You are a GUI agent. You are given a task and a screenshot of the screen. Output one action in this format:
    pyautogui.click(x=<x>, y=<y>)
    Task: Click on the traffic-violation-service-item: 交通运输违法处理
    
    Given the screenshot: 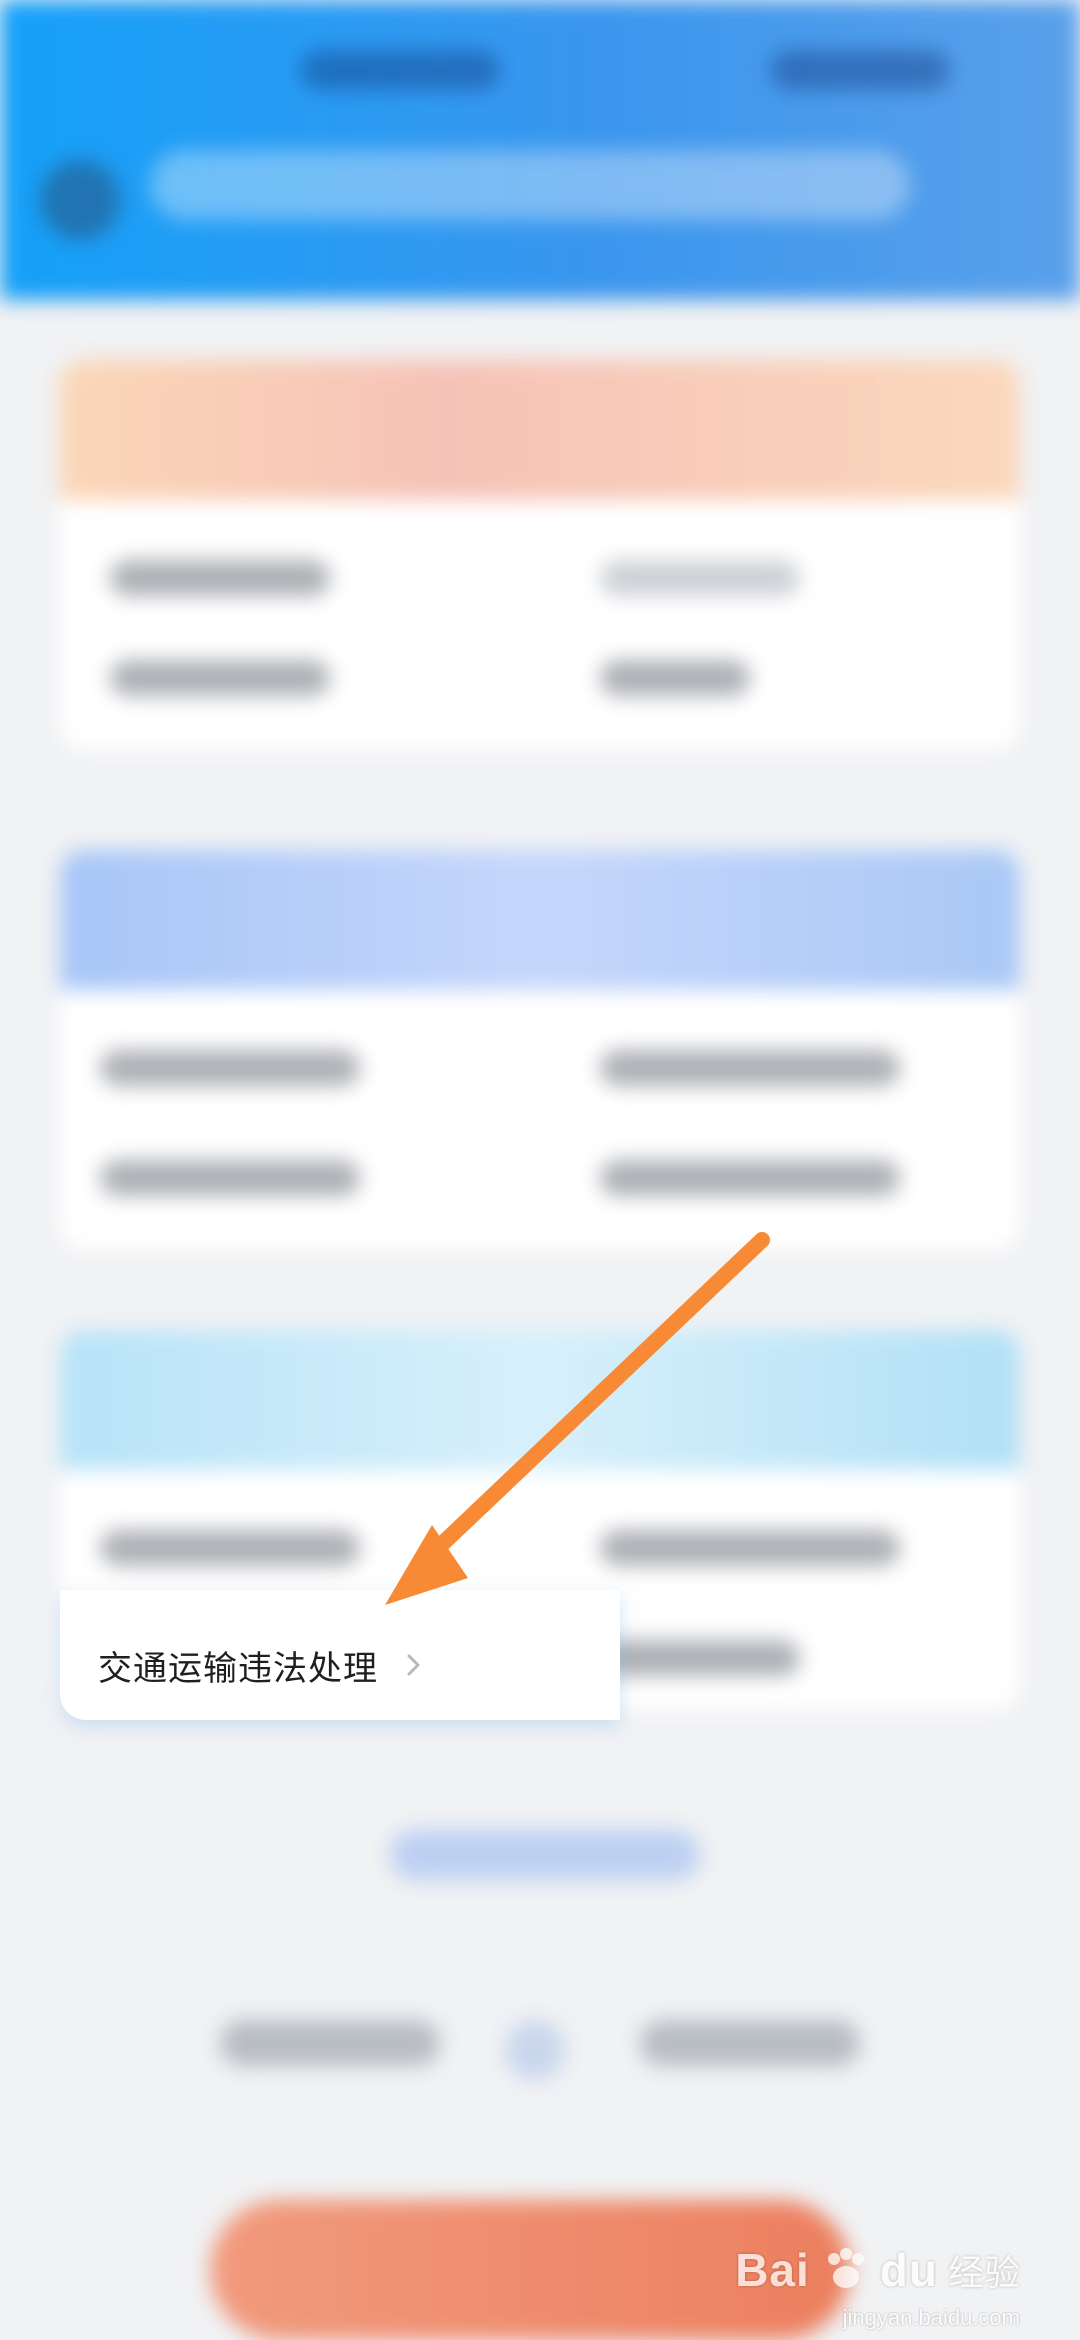 What is the action you would take?
    pyautogui.click(x=262, y=1665)
    